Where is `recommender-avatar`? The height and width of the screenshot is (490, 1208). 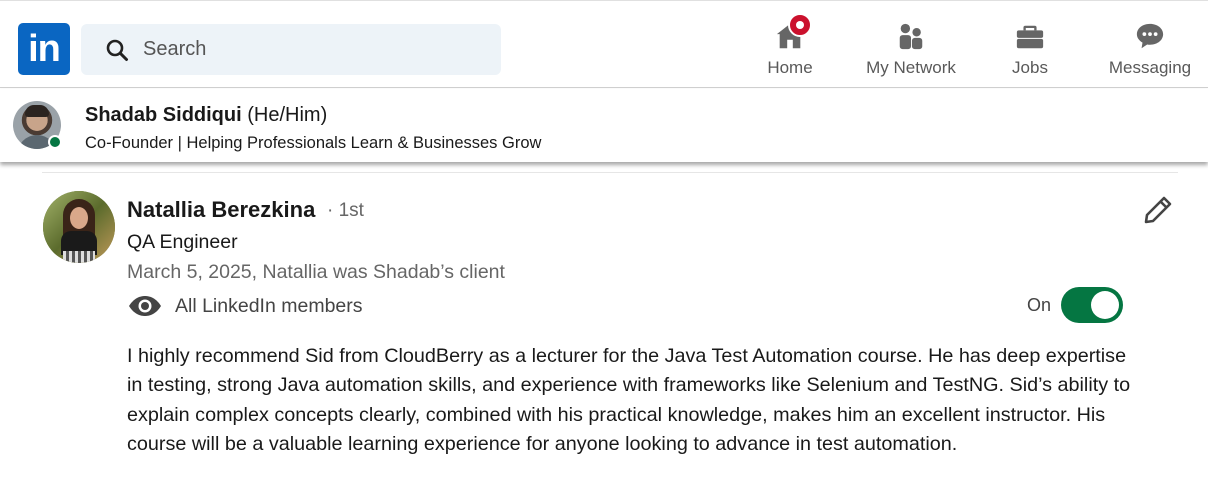
recommender-avatar is located at coordinates (79, 227).